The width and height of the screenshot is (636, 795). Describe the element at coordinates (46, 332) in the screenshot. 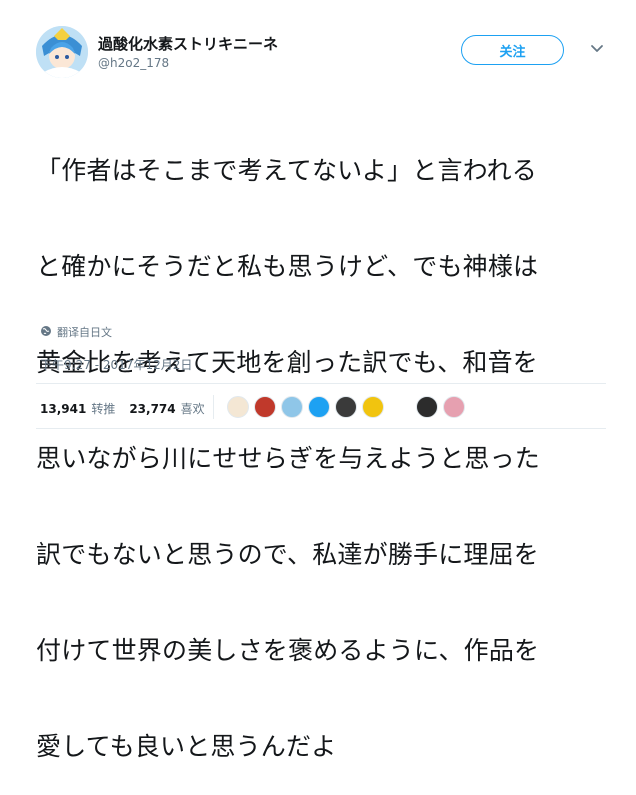

I see `globe-icon` at that location.